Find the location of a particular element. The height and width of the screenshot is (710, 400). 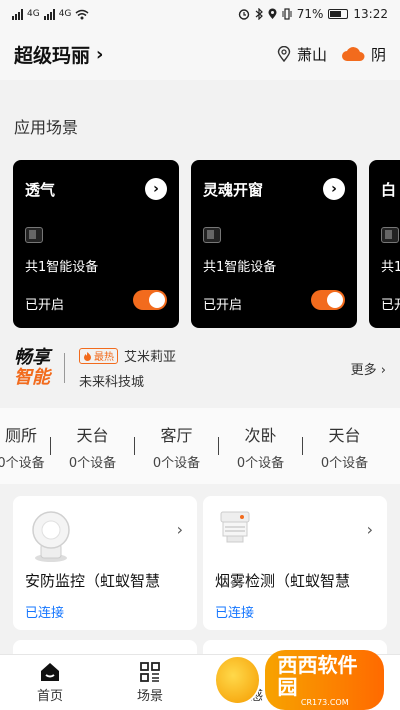

room-tab: 客厅 0个设备 is located at coordinates (176, 446).